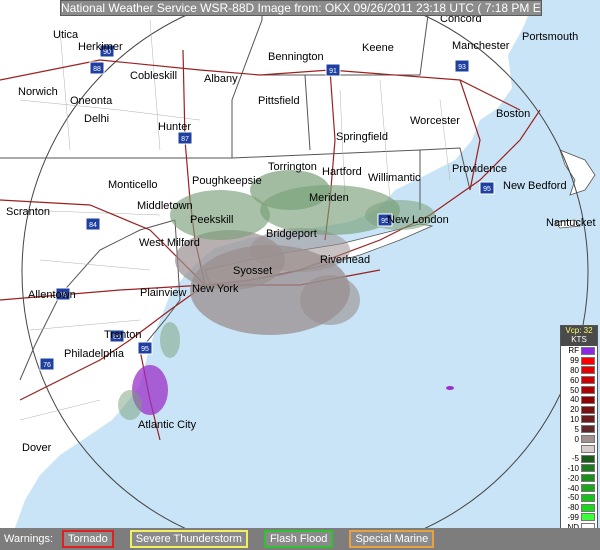 This screenshot has width=600, height=550. I want to click on city-springfield: Springfield, so click(362, 137).